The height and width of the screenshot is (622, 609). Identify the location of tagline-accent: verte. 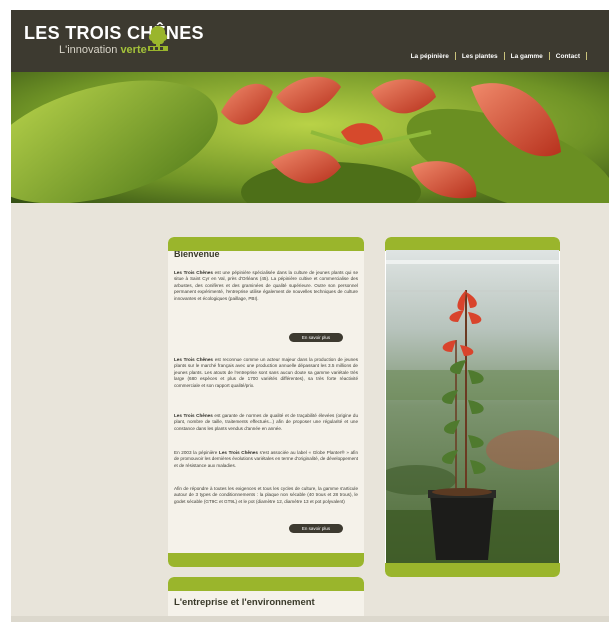
(133, 50).